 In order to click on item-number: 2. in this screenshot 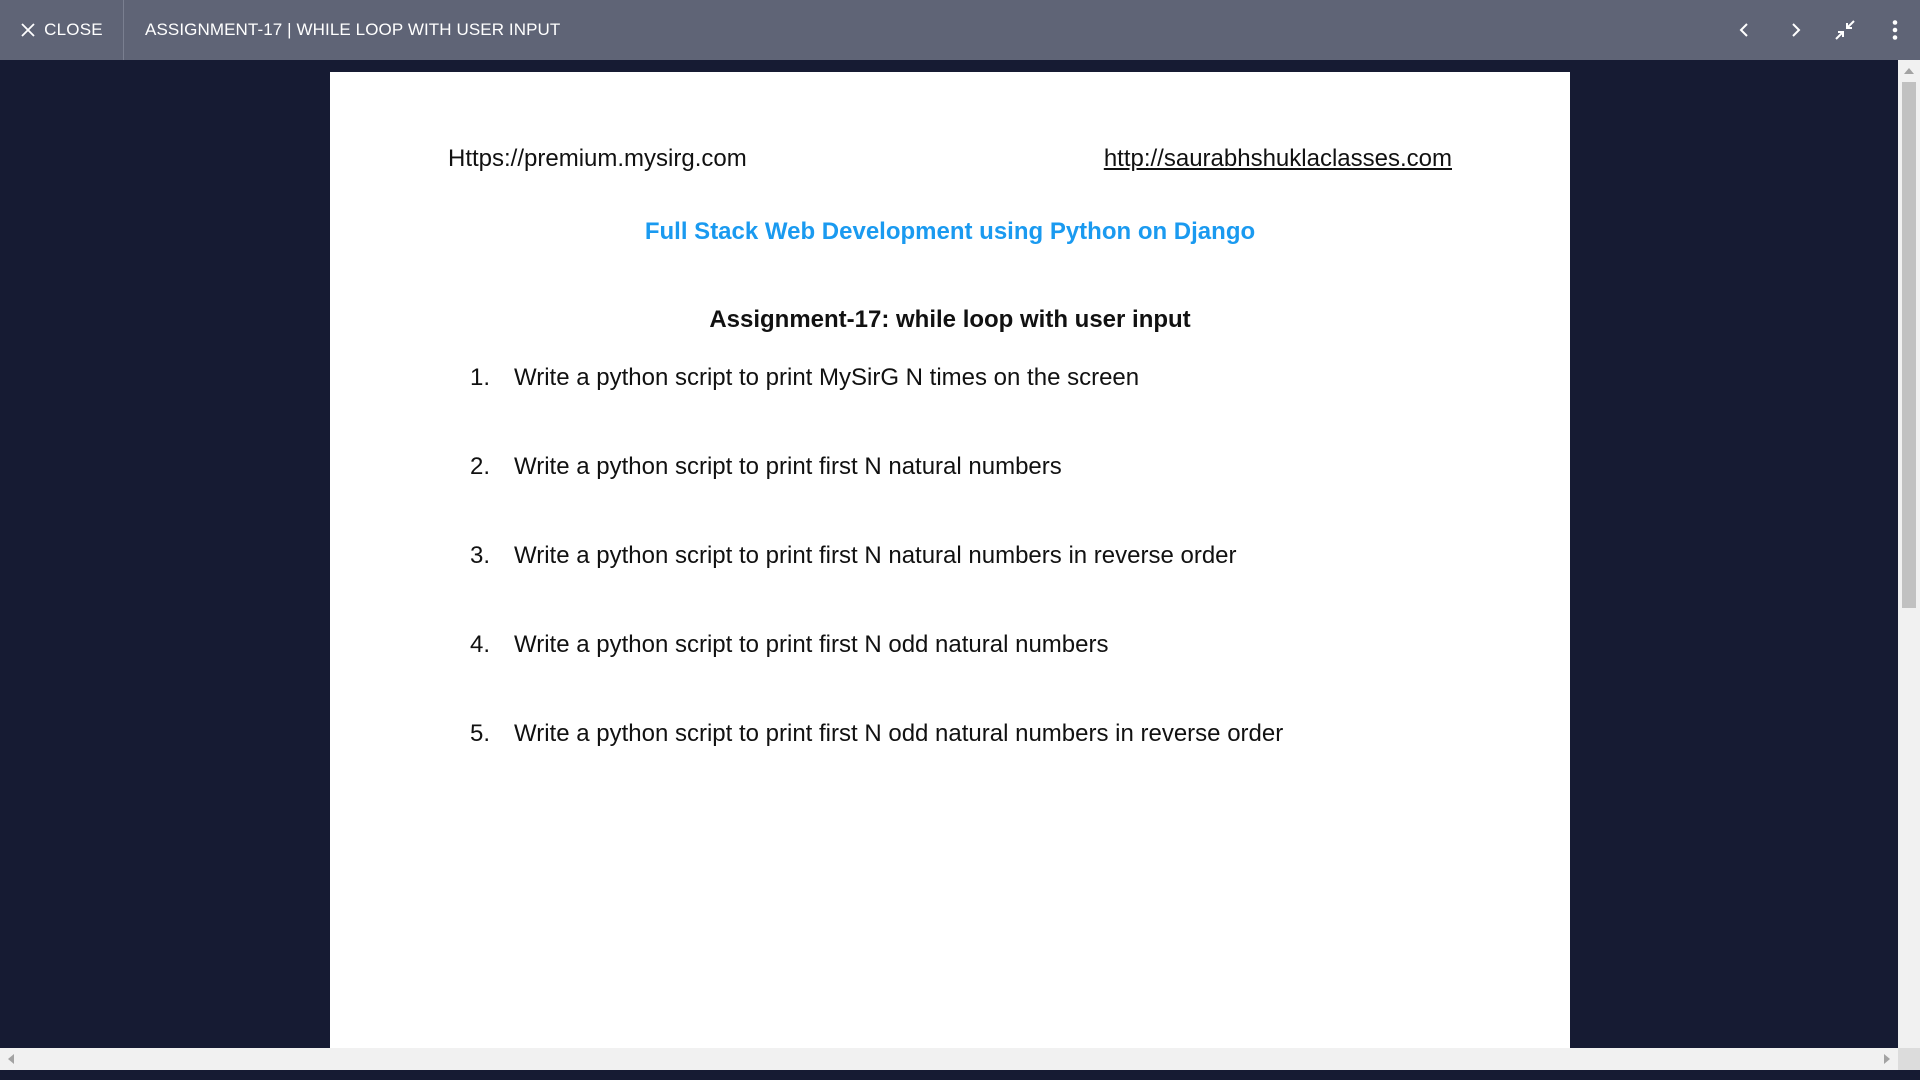, I will do `click(480, 466)`.